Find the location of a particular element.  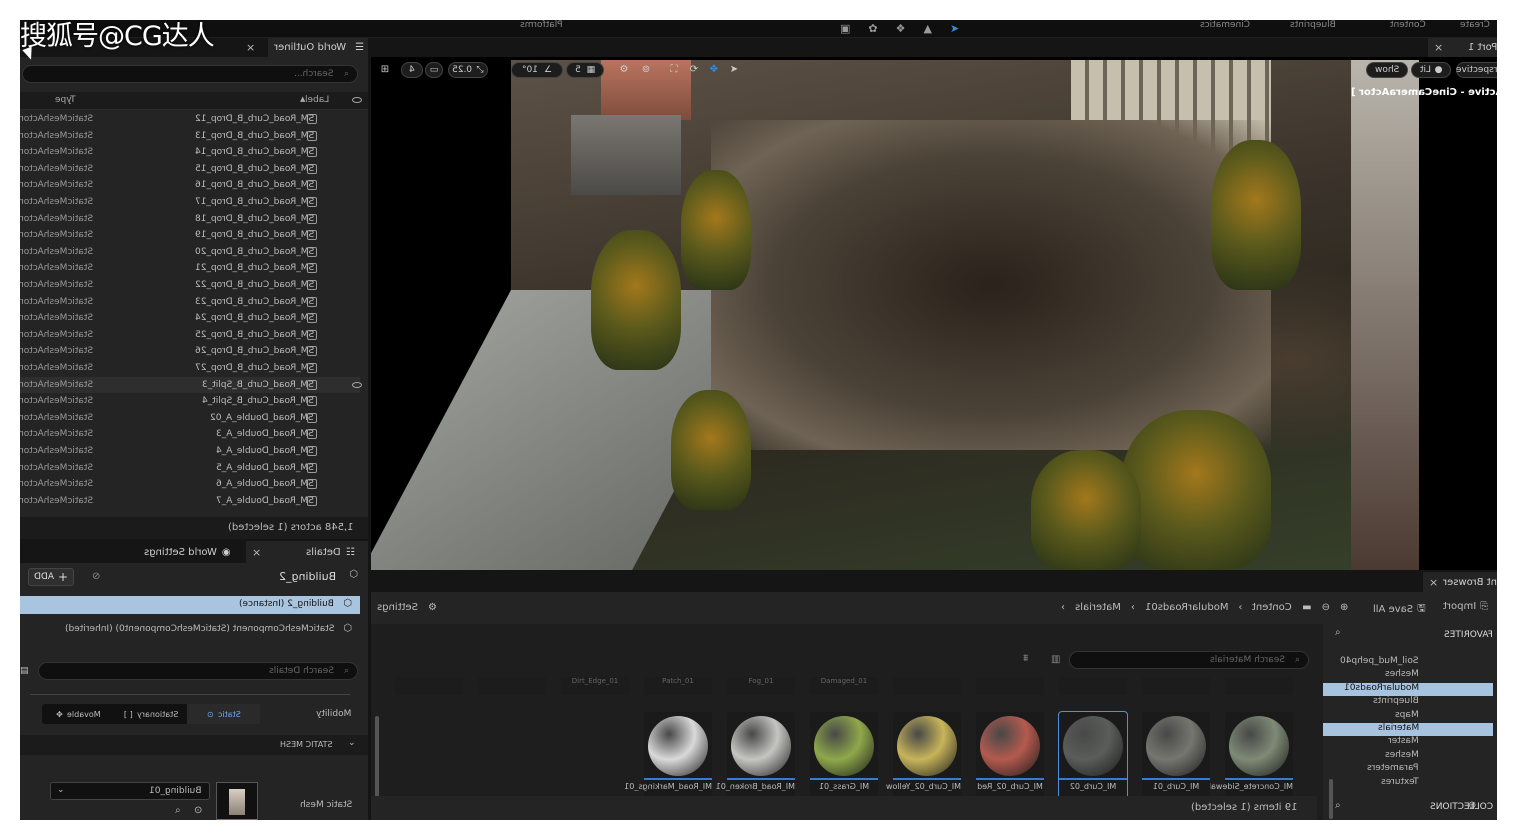

sources-item: Soil_Mud_pehp40 is located at coordinates (1408, 662).